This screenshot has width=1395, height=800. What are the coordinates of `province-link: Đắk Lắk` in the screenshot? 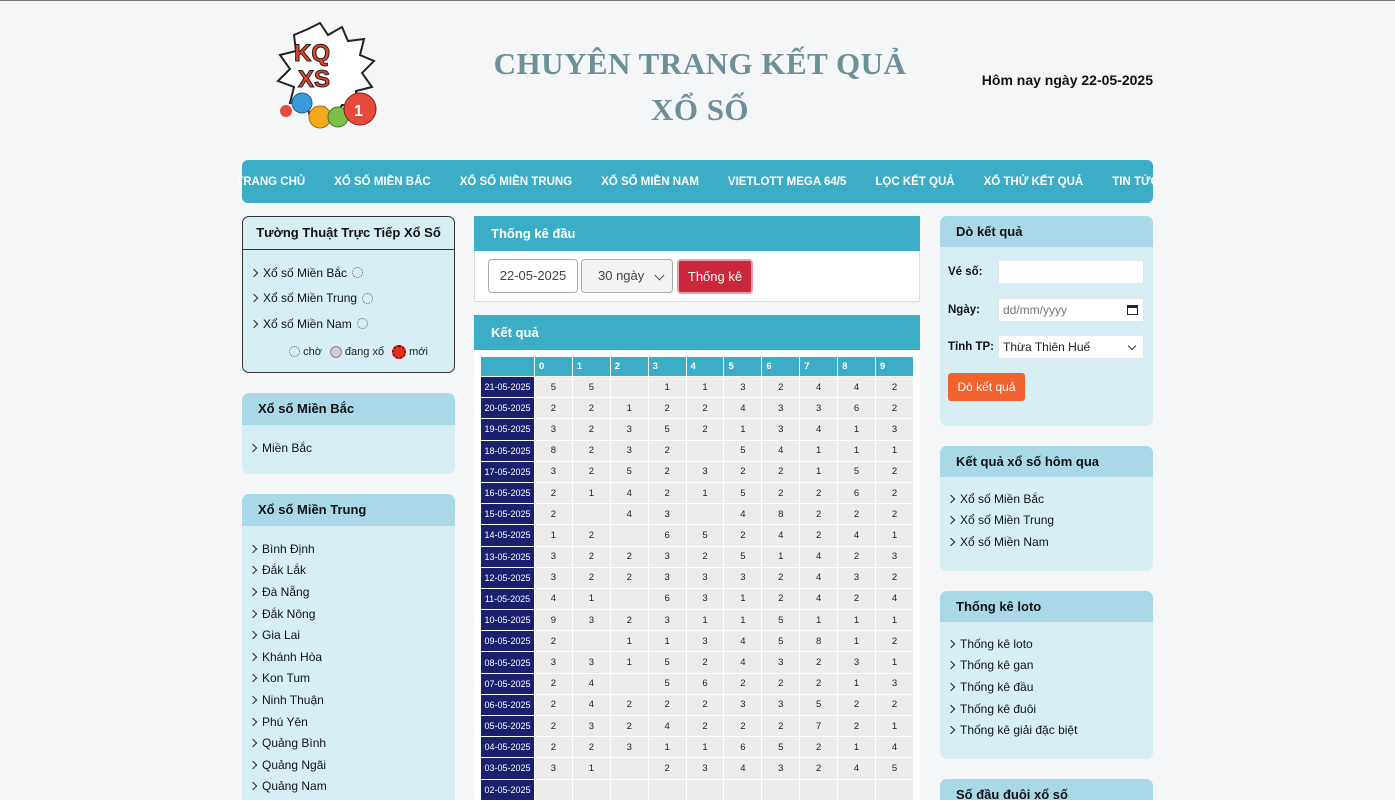 It's located at (351, 571).